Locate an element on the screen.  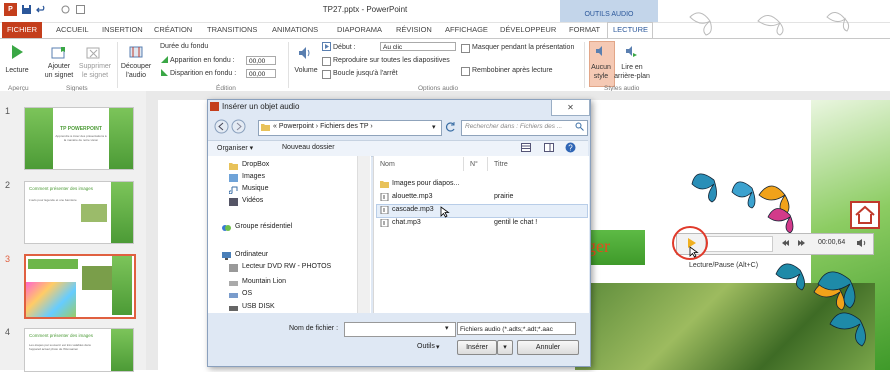
nav-item-videos: Vidéos is located at coordinates (252, 200).